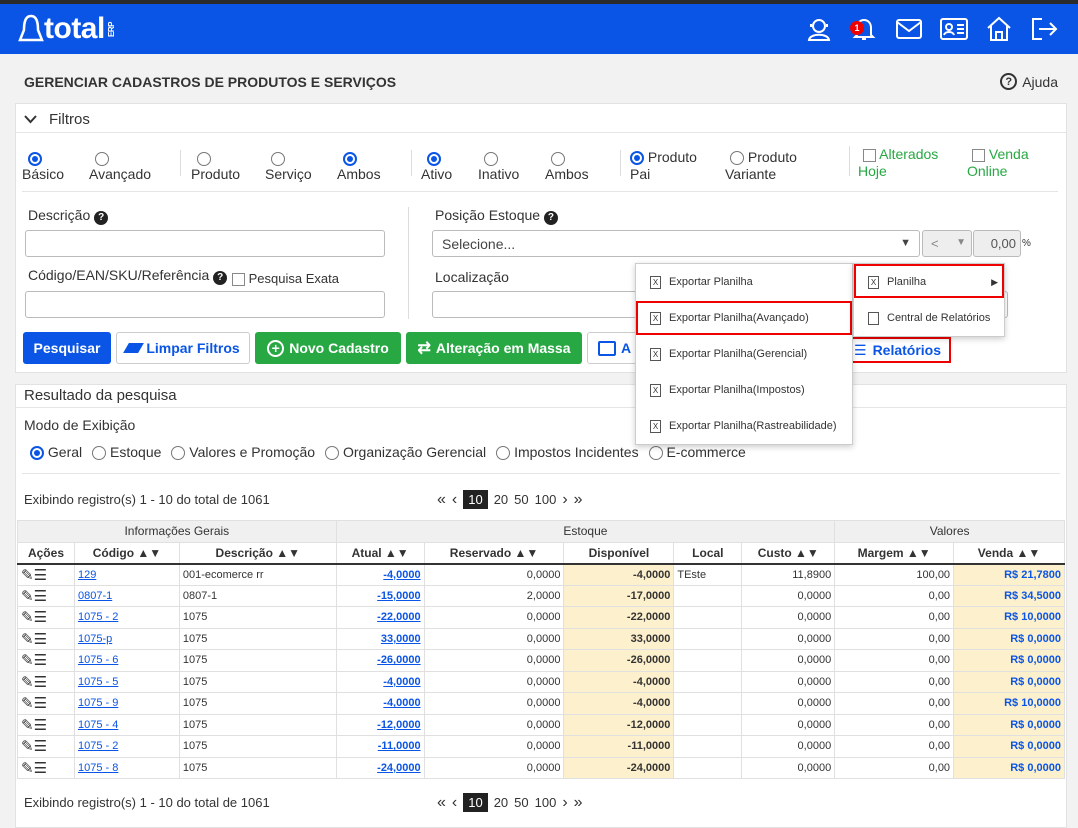 The width and height of the screenshot is (1078, 828). What do you see at coordinates (894, 552) in the screenshot?
I see `col-margem: Margem ▲▼` at bounding box center [894, 552].